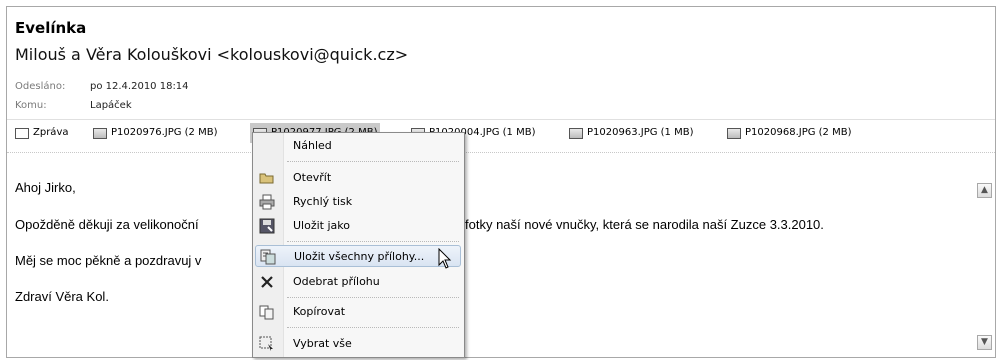 The image size is (998, 360). What do you see at coordinates (164, 132) in the screenshot?
I see `tab-label: P1020976.JPG (2 MB)` at bounding box center [164, 132].